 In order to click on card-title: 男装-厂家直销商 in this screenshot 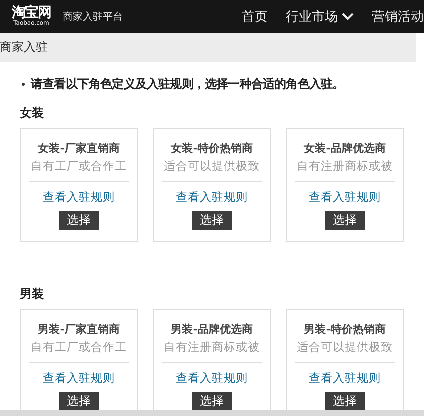, I will do `click(79, 329)`.